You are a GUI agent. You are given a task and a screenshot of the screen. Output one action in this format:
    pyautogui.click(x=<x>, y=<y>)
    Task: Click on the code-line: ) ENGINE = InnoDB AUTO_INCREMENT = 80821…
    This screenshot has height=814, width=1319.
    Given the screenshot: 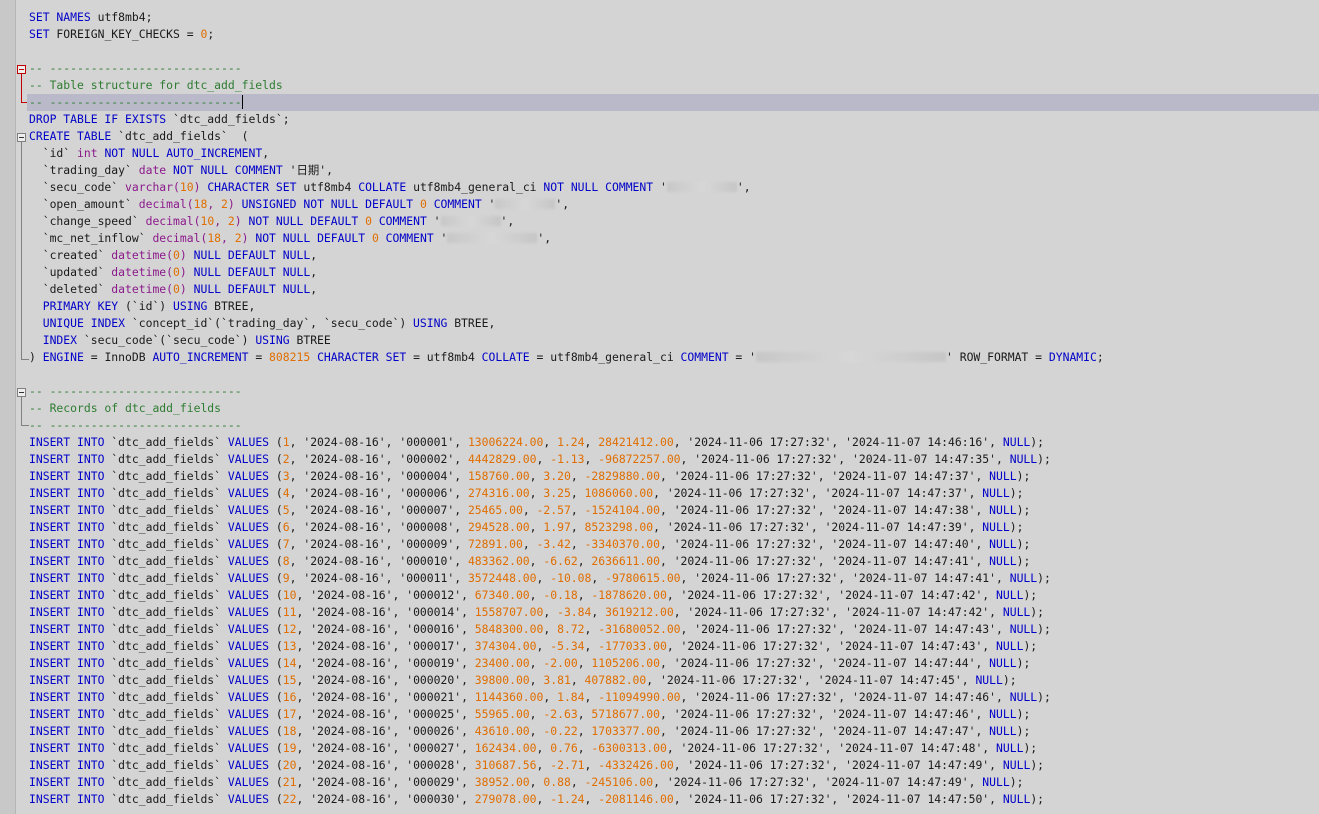 What is the action you would take?
    pyautogui.click(x=566, y=357)
    